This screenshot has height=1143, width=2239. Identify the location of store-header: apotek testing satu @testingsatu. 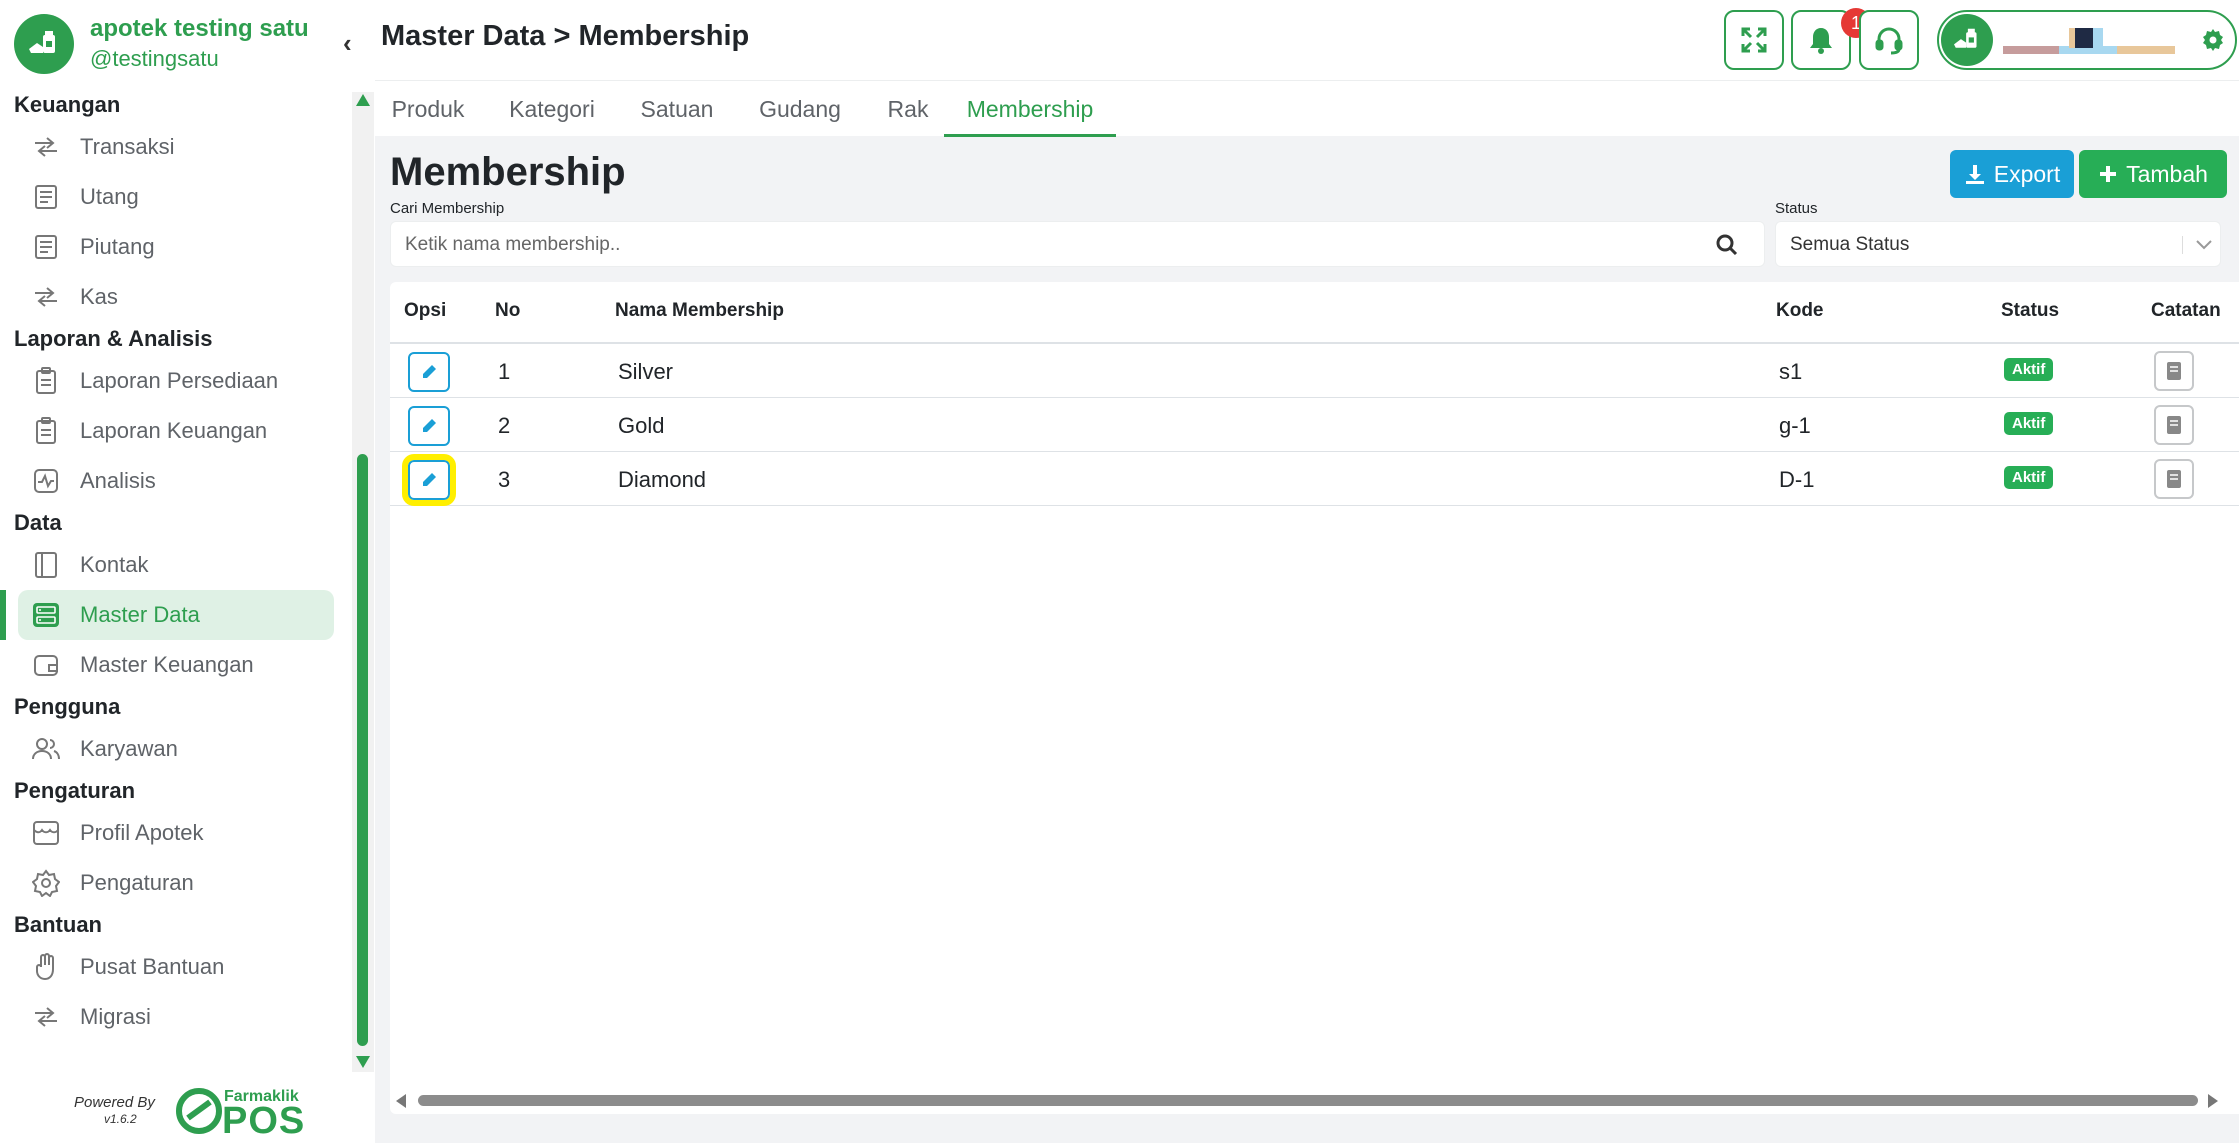
(184, 44).